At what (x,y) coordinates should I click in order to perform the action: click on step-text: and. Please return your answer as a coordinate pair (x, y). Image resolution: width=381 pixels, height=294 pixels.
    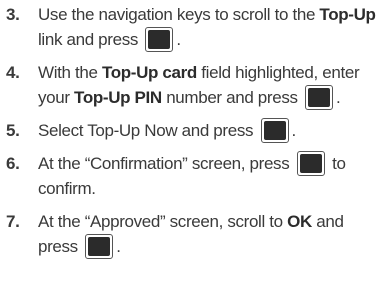
    Looking at the image, I should click on (327, 221).